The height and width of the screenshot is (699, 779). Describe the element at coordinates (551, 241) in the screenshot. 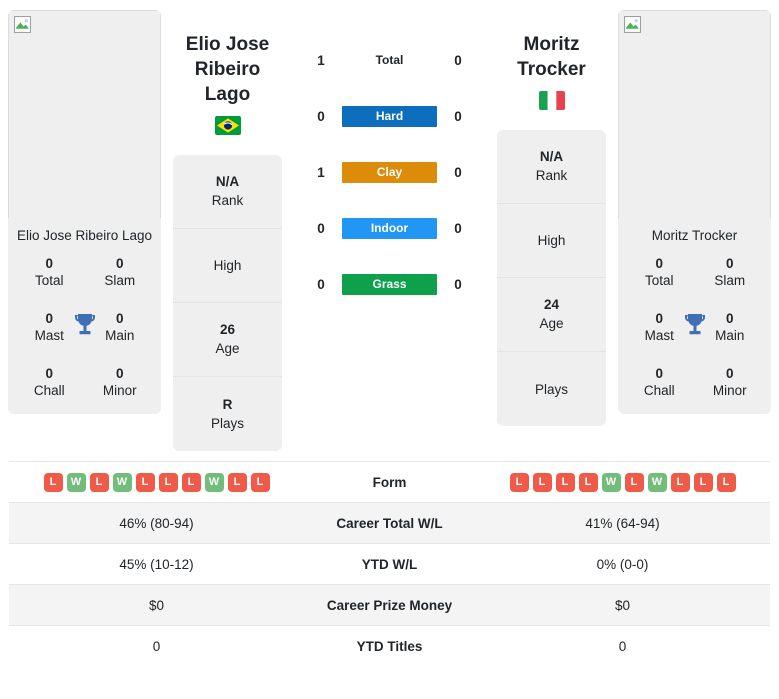

I see `right-info-high: High` at that location.